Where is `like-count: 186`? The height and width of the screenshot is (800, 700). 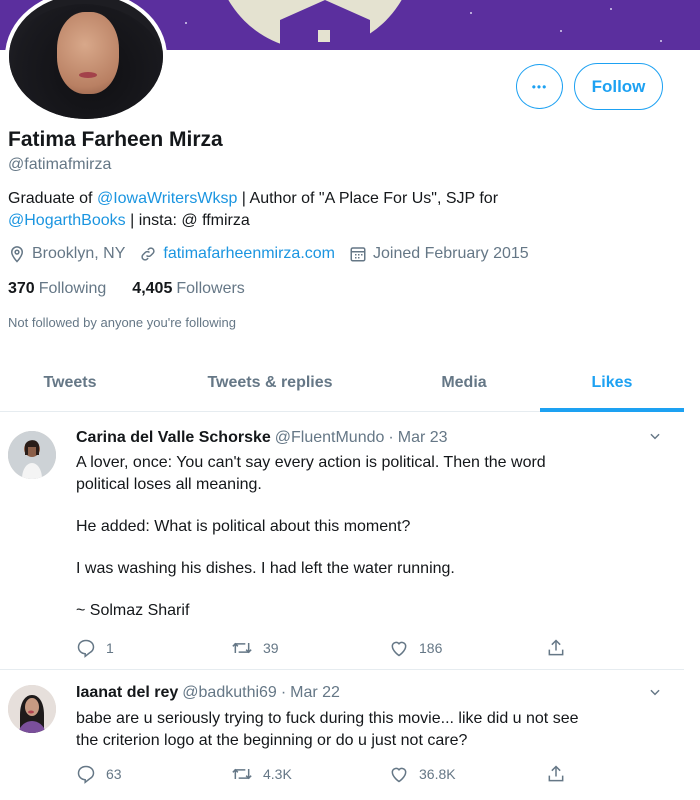
like-count: 186 is located at coordinates (431, 648).